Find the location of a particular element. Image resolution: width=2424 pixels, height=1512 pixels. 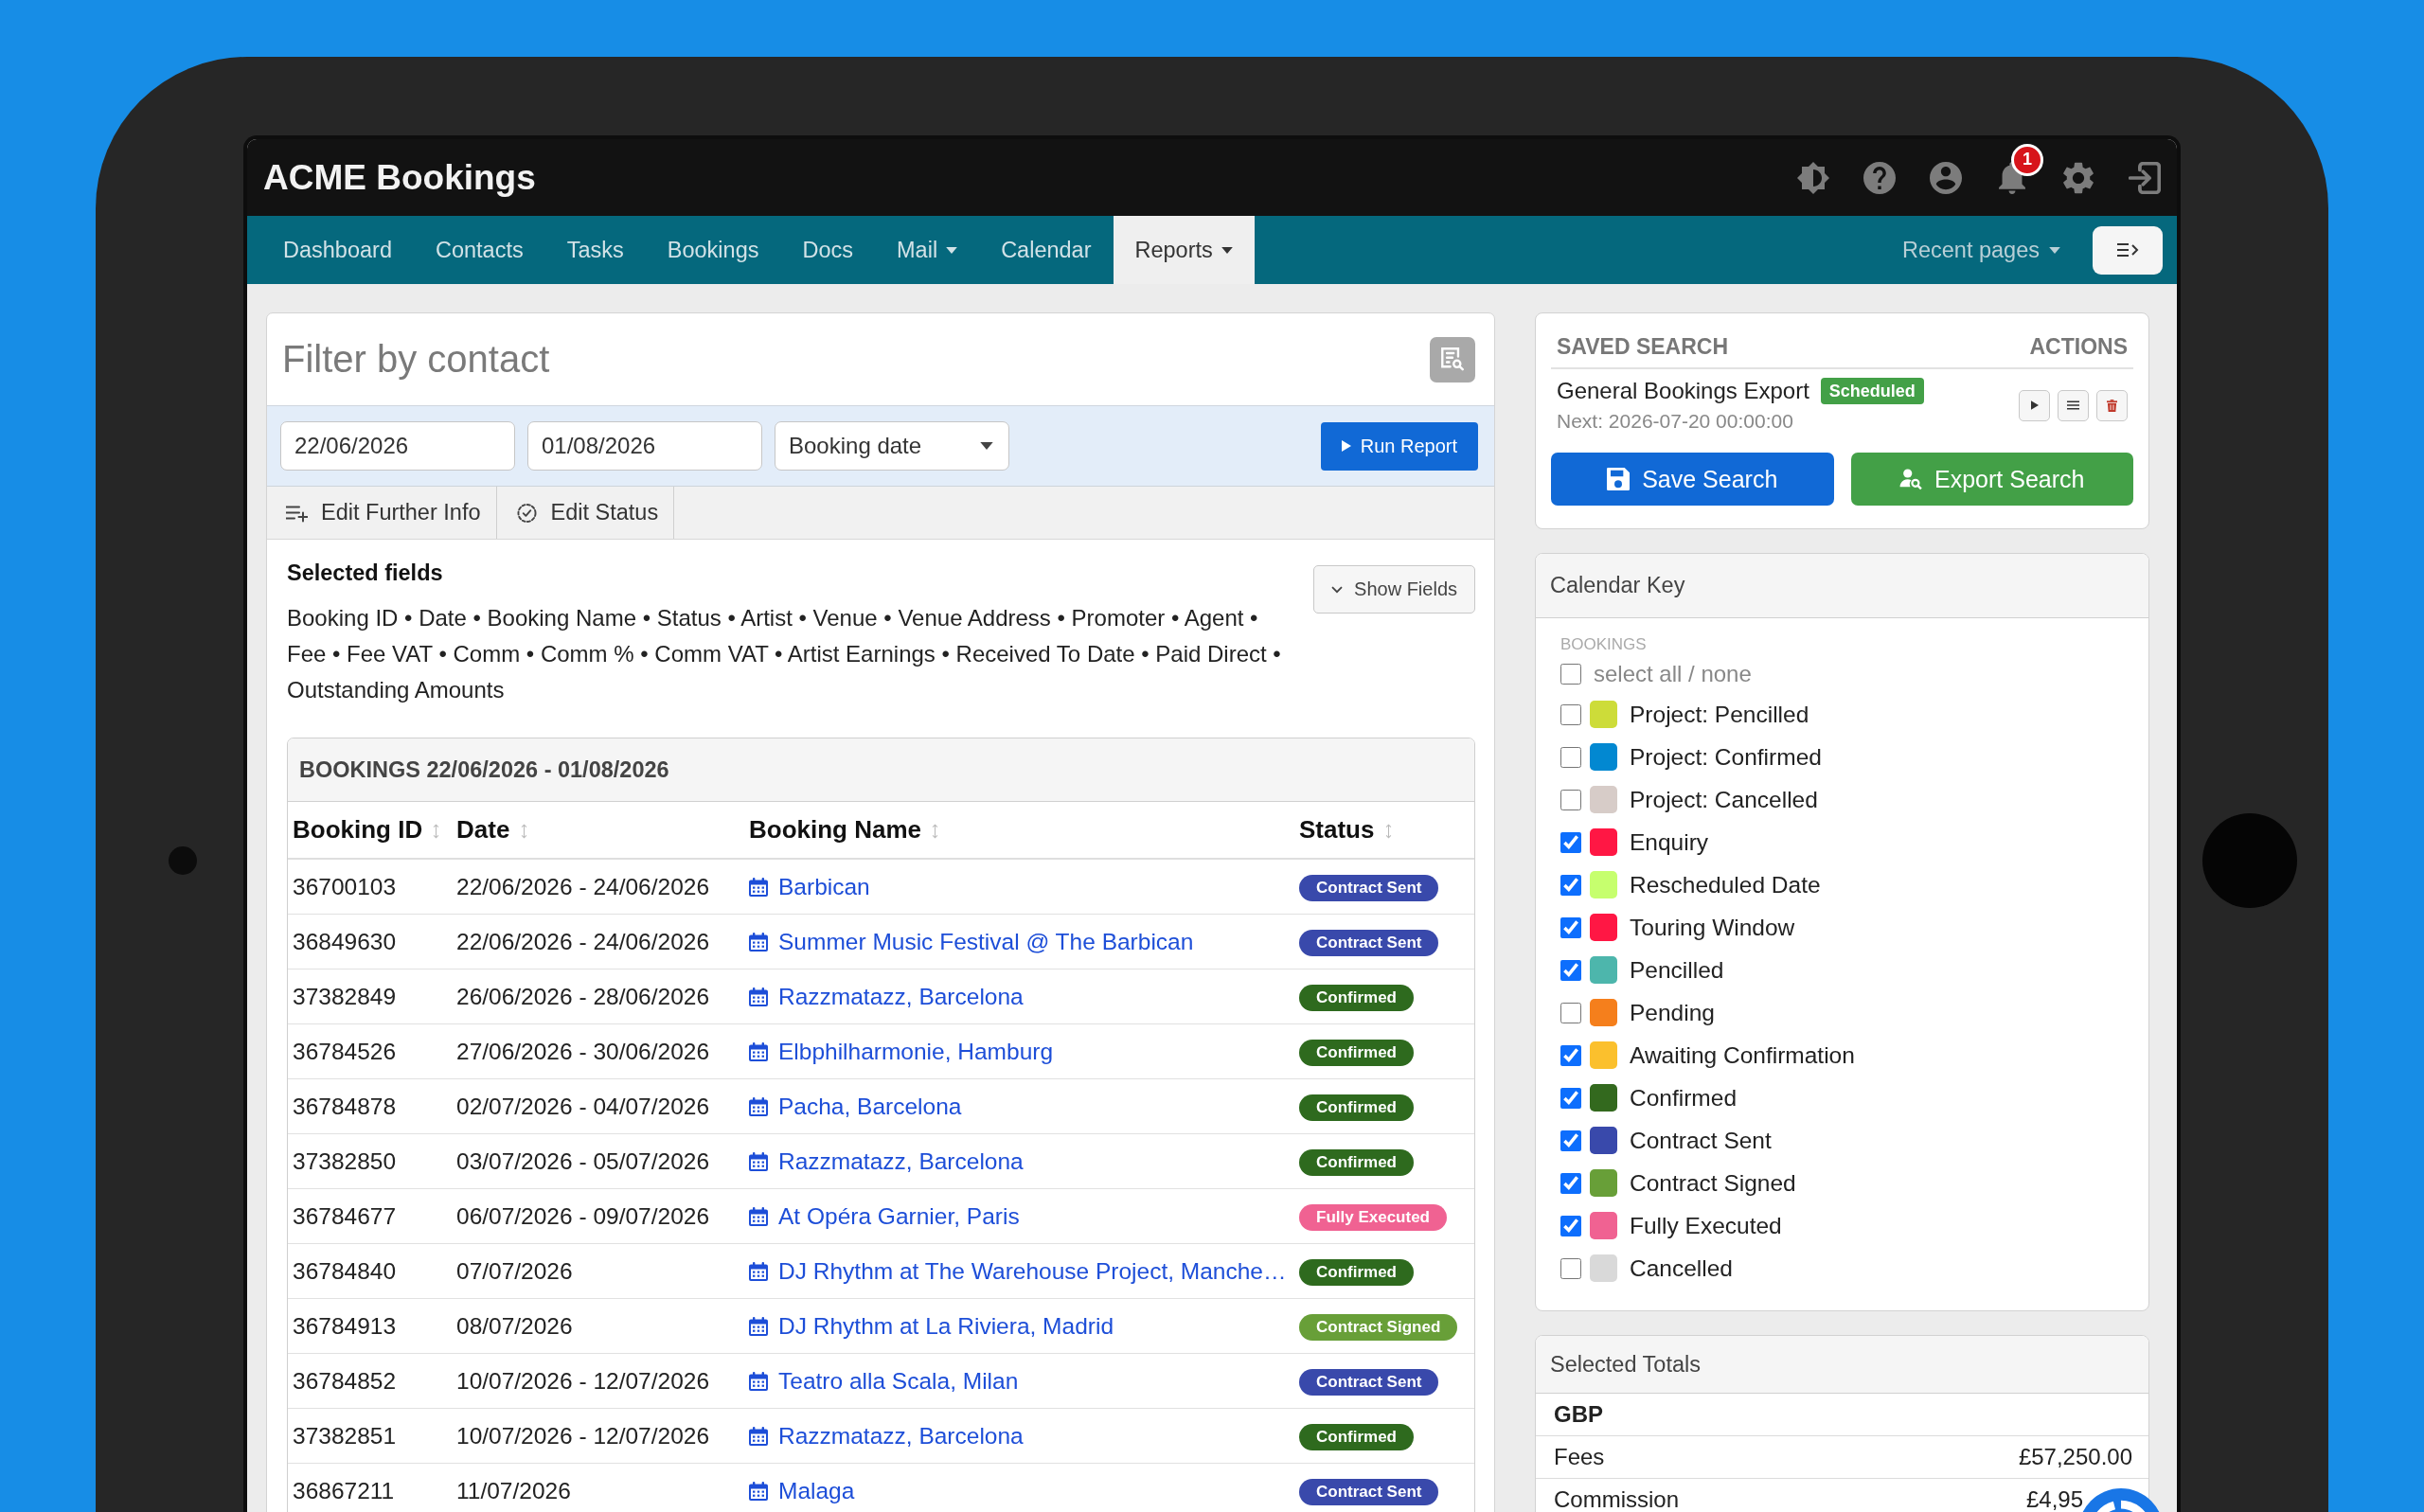

settings-icon is located at coordinates (2078, 177).